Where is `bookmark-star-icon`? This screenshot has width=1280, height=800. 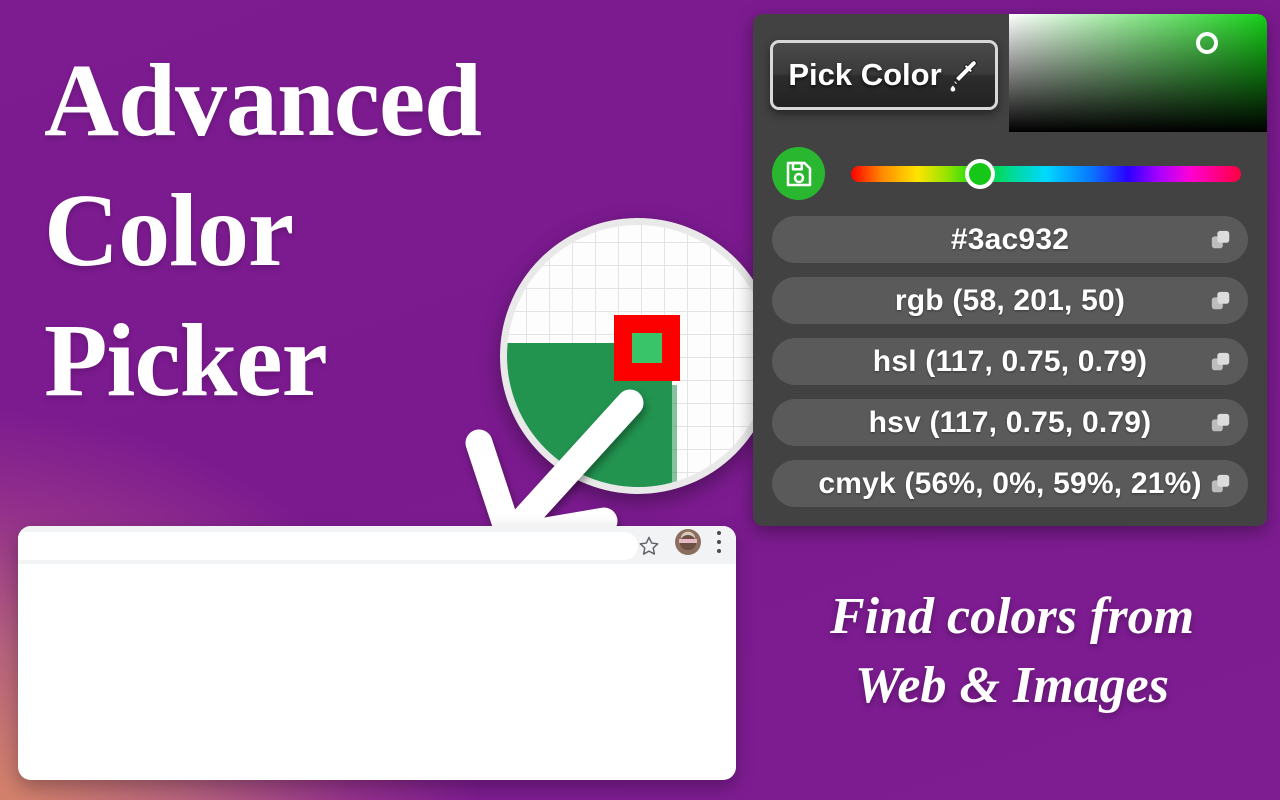
bookmark-star-icon is located at coordinates (649, 546).